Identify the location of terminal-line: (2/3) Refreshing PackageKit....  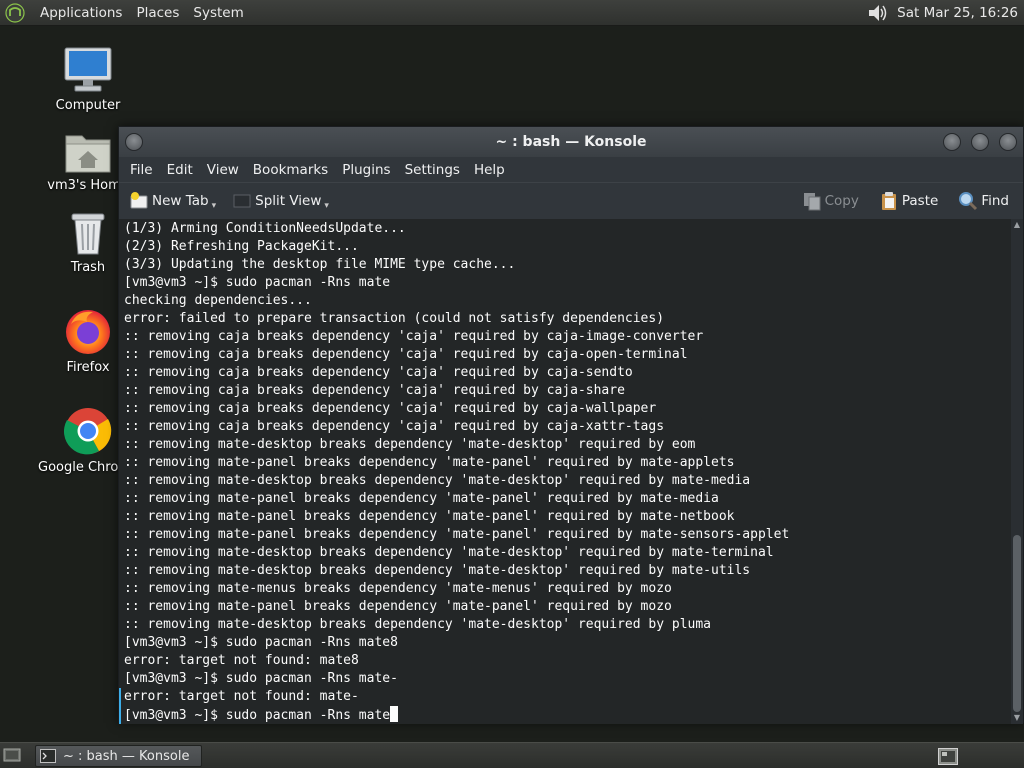
(241, 246).